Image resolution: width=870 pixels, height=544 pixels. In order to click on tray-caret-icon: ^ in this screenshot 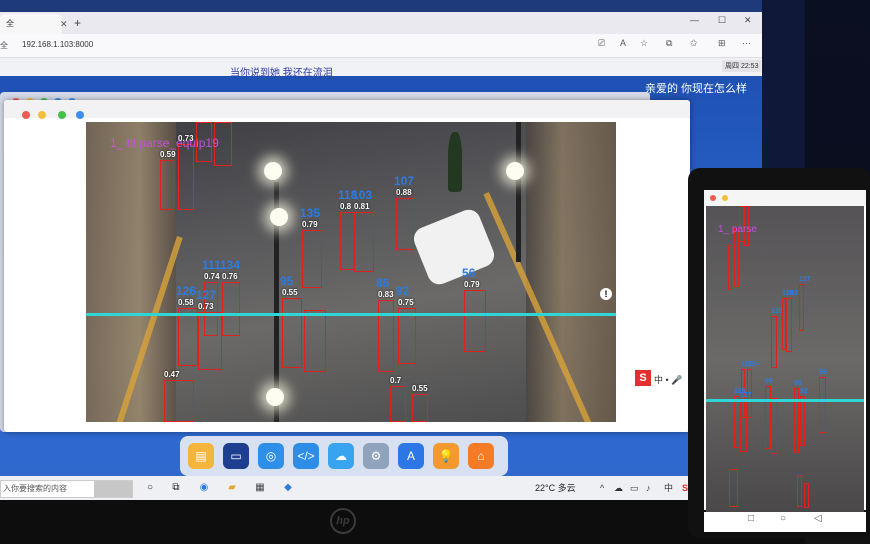, I will do `click(602, 488)`.